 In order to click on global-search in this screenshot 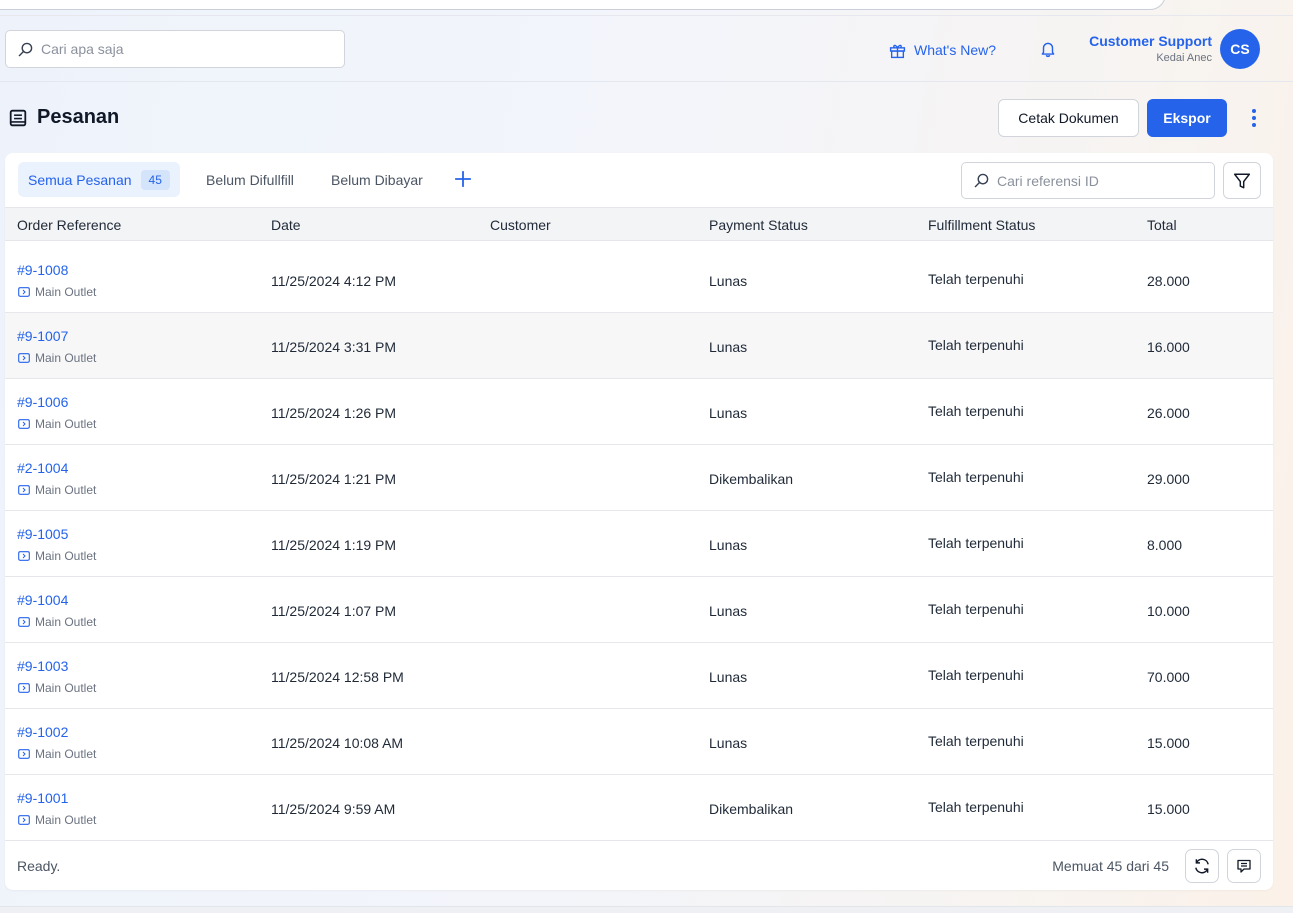, I will do `click(175, 49)`.